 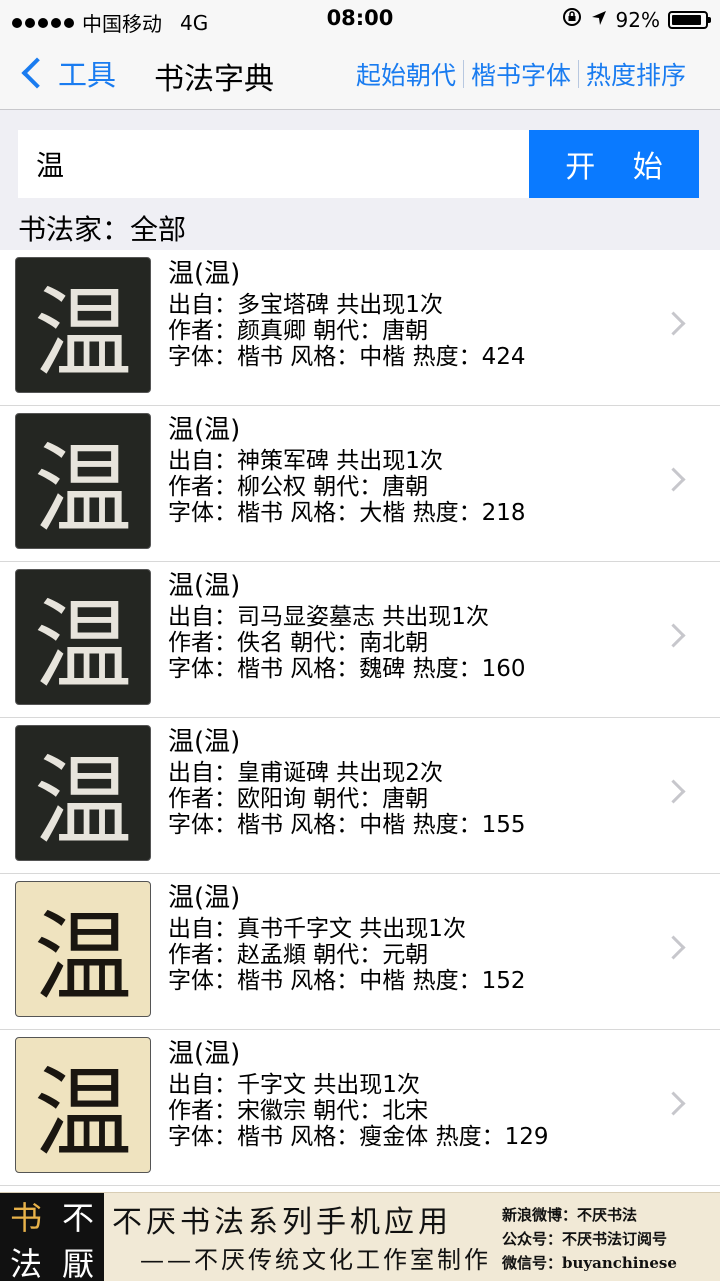 I want to click on result-source: 出自：神策军碑 共出现1次, so click(x=305, y=461).